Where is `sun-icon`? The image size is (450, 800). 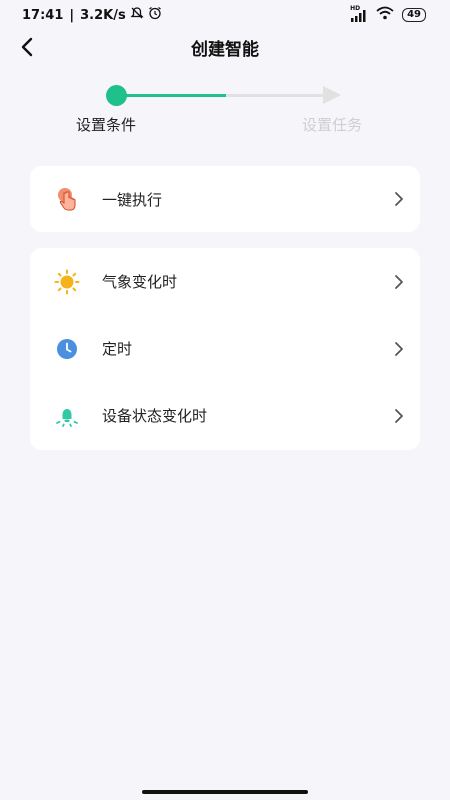 sun-icon is located at coordinates (67, 282).